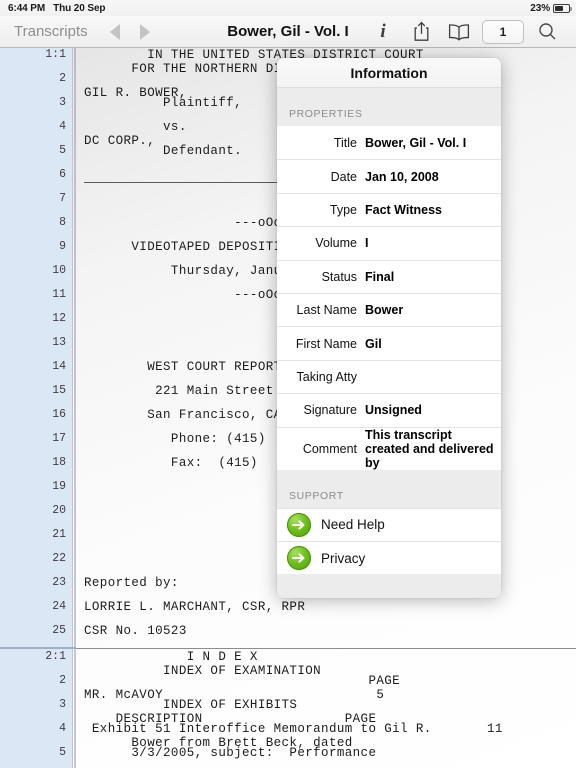  What do you see at coordinates (27, 8) in the screenshot?
I see `status-bar-time: 6:44 PM` at bounding box center [27, 8].